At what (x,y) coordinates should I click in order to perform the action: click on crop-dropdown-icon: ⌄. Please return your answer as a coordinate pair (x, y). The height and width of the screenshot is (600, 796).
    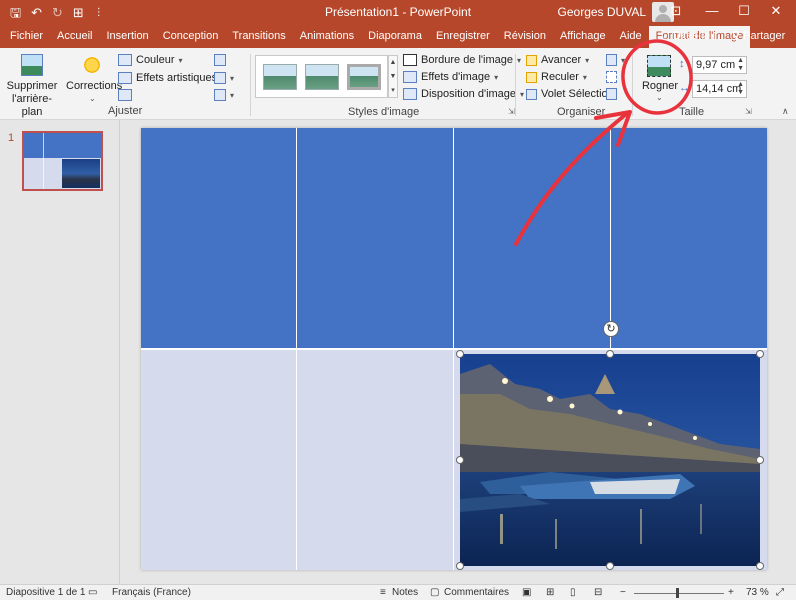
    Looking at the image, I should click on (659, 97).